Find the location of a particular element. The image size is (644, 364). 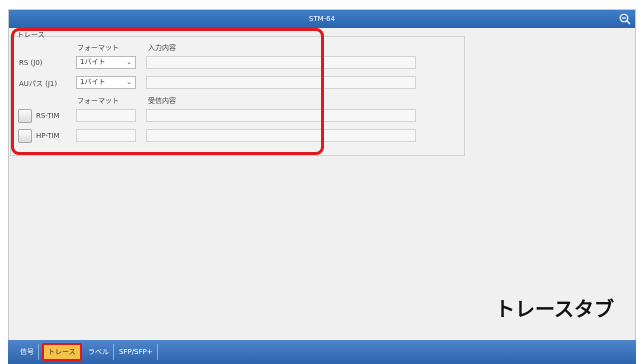

zoom-out-icon is located at coordinates (625, 19).